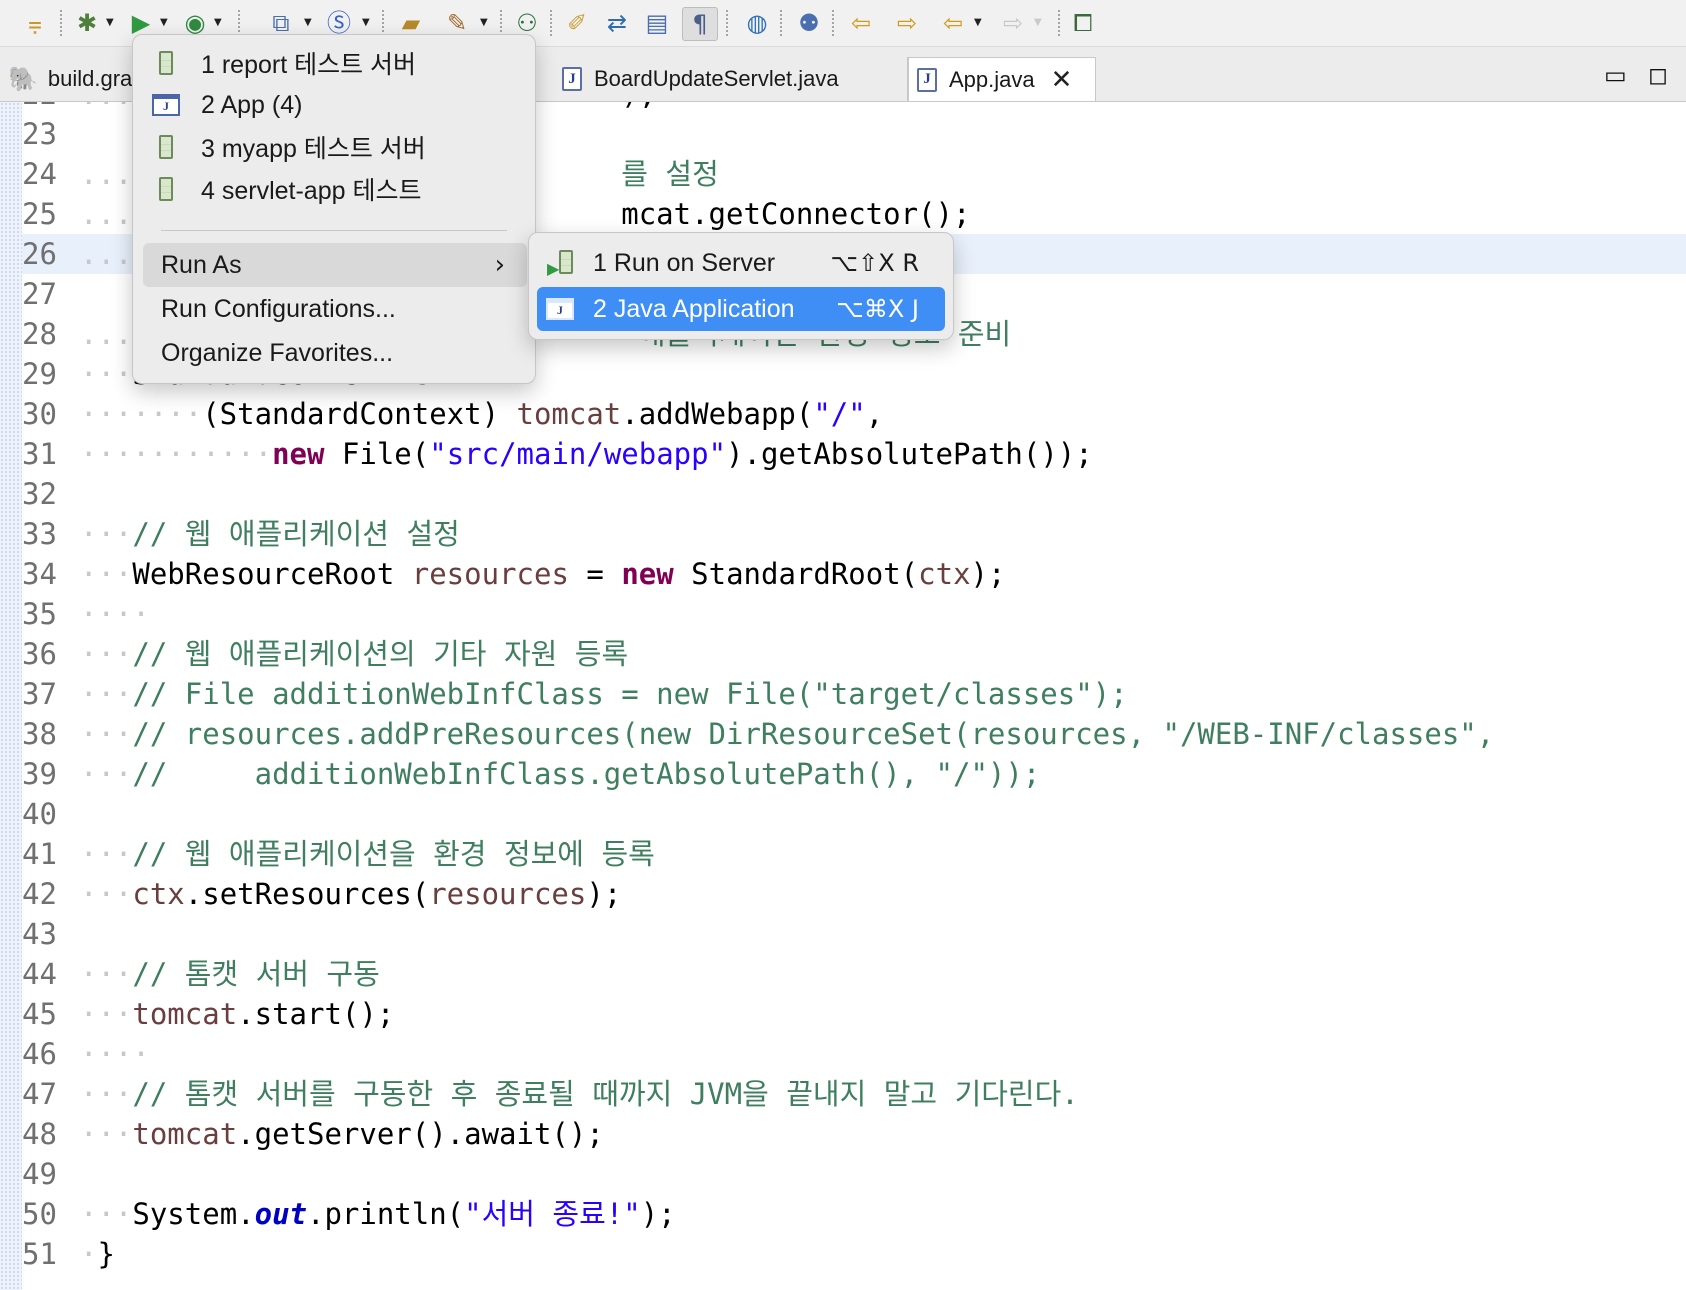  What do you see at coordinates (877, 309) in the screenshot?
I see `menu-shortcut: ⌥⌘X J` at bounding box center [877, 309].